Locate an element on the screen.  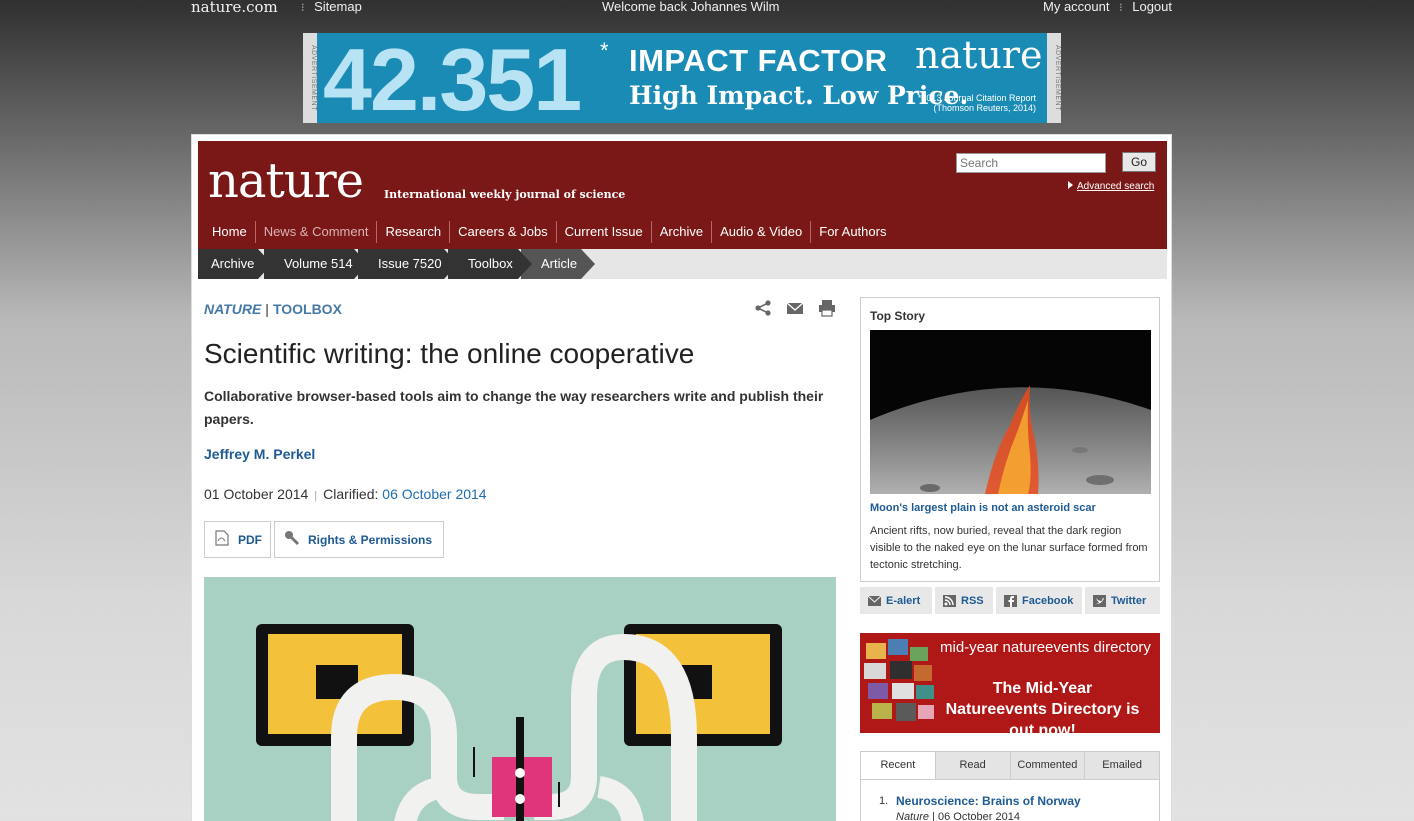
rights-permissions-button: Rights & Permissions is located at coordinates (359, 539).